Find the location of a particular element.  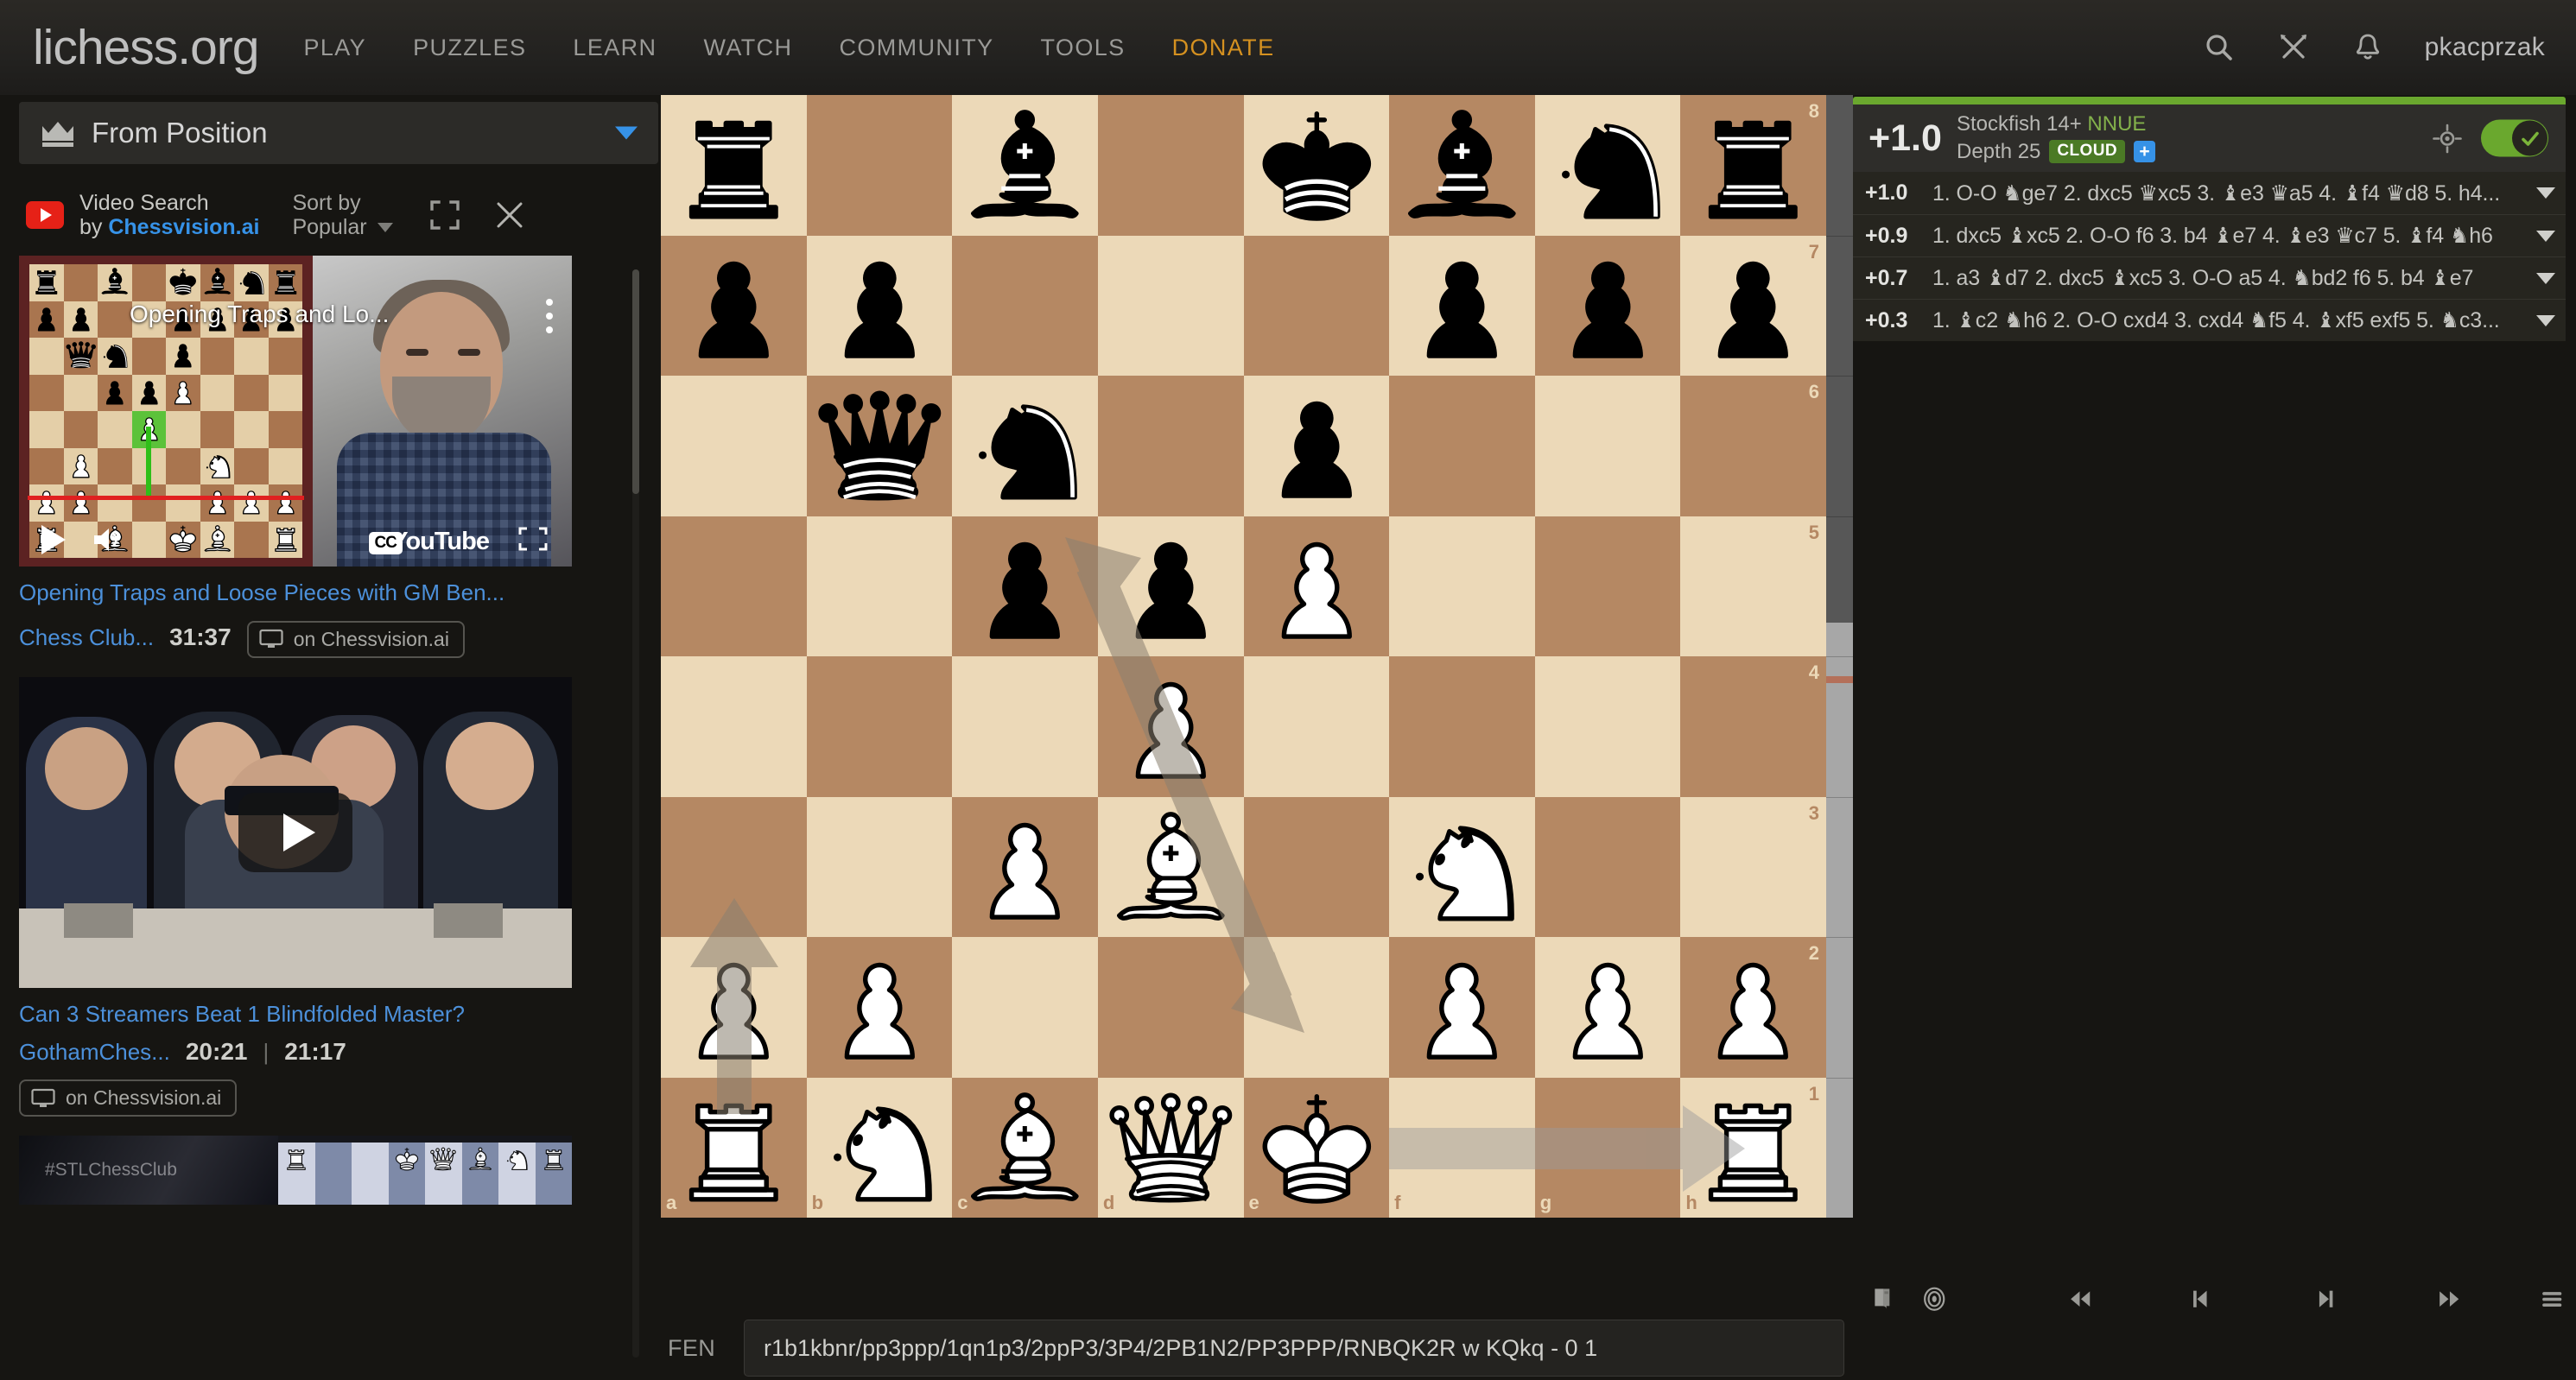

board-square-c7 is located at coordinates (1025, 305).